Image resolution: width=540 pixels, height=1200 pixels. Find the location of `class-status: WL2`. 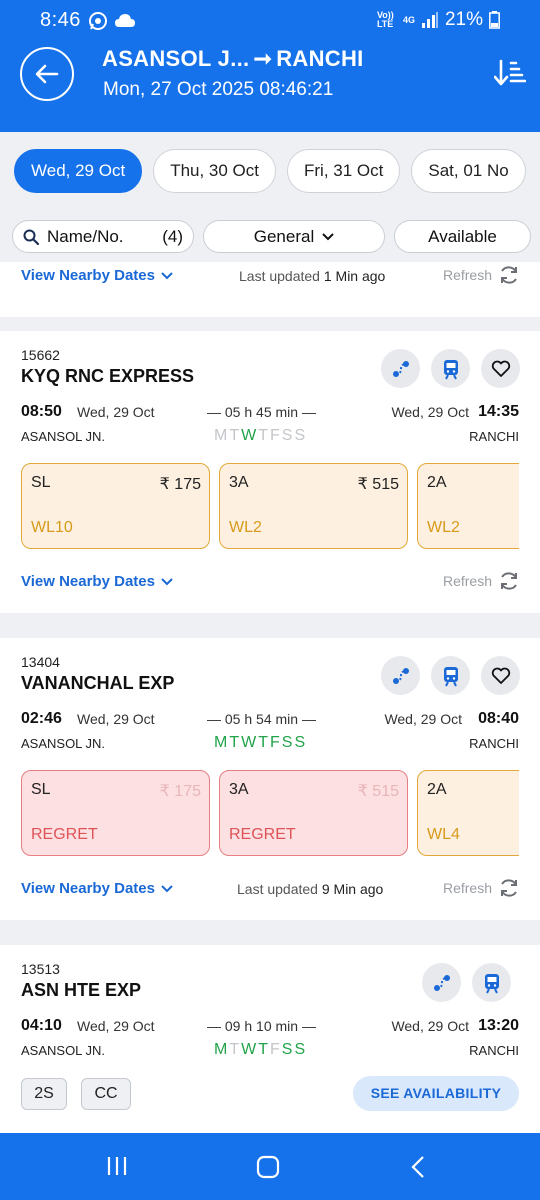

class-status: WL2 is located at coordinates (245, 527).